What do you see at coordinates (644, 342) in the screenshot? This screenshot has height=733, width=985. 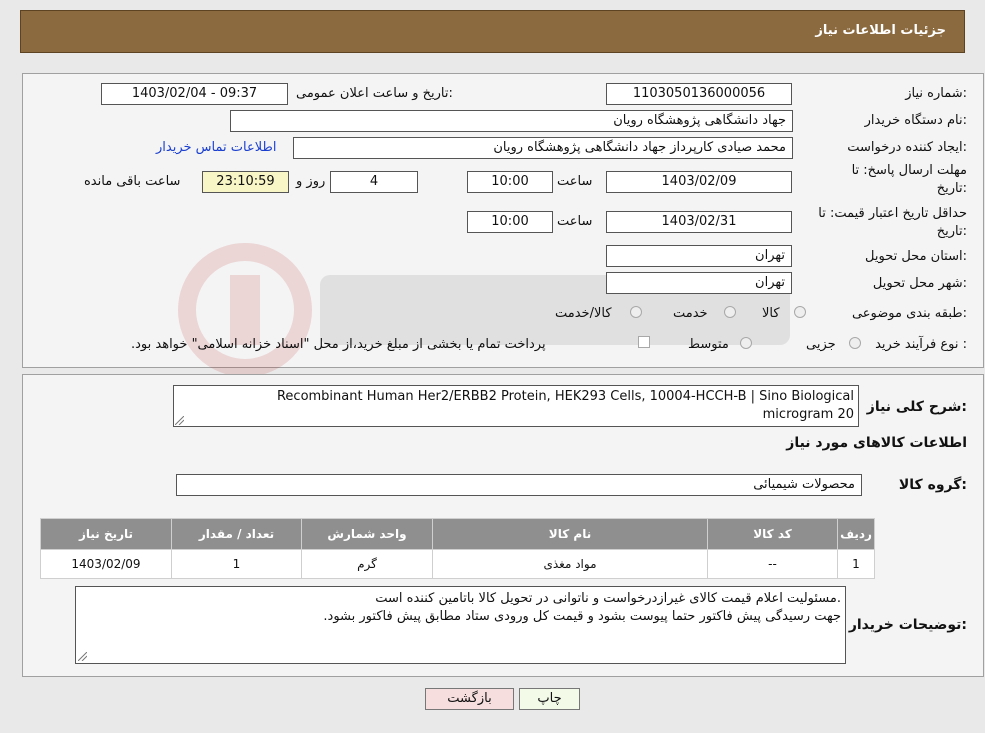 I see `treasury-checkbox` at bounding box center [644, 342].